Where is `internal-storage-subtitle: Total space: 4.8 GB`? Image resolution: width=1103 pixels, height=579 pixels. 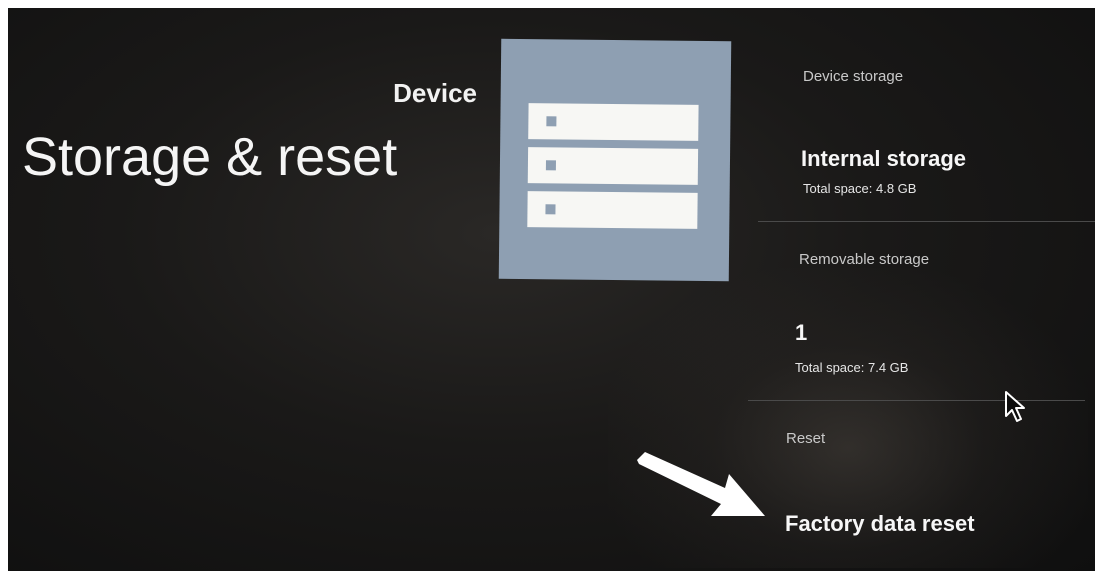
internal-storage-subtitle: Total space: 4.8 GB is located at coordinates (860, 188).